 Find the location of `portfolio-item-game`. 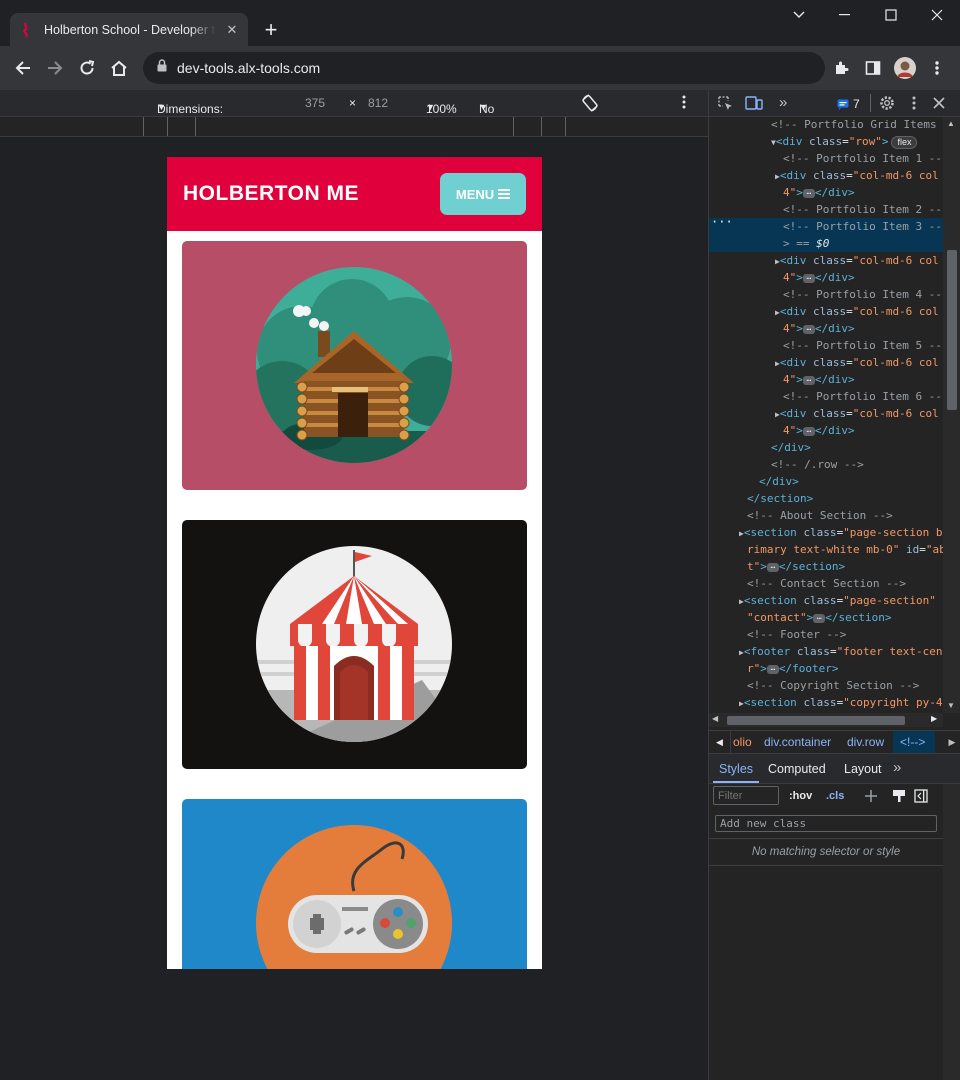

portfolio-item-game is located at coordinates (354, 884).